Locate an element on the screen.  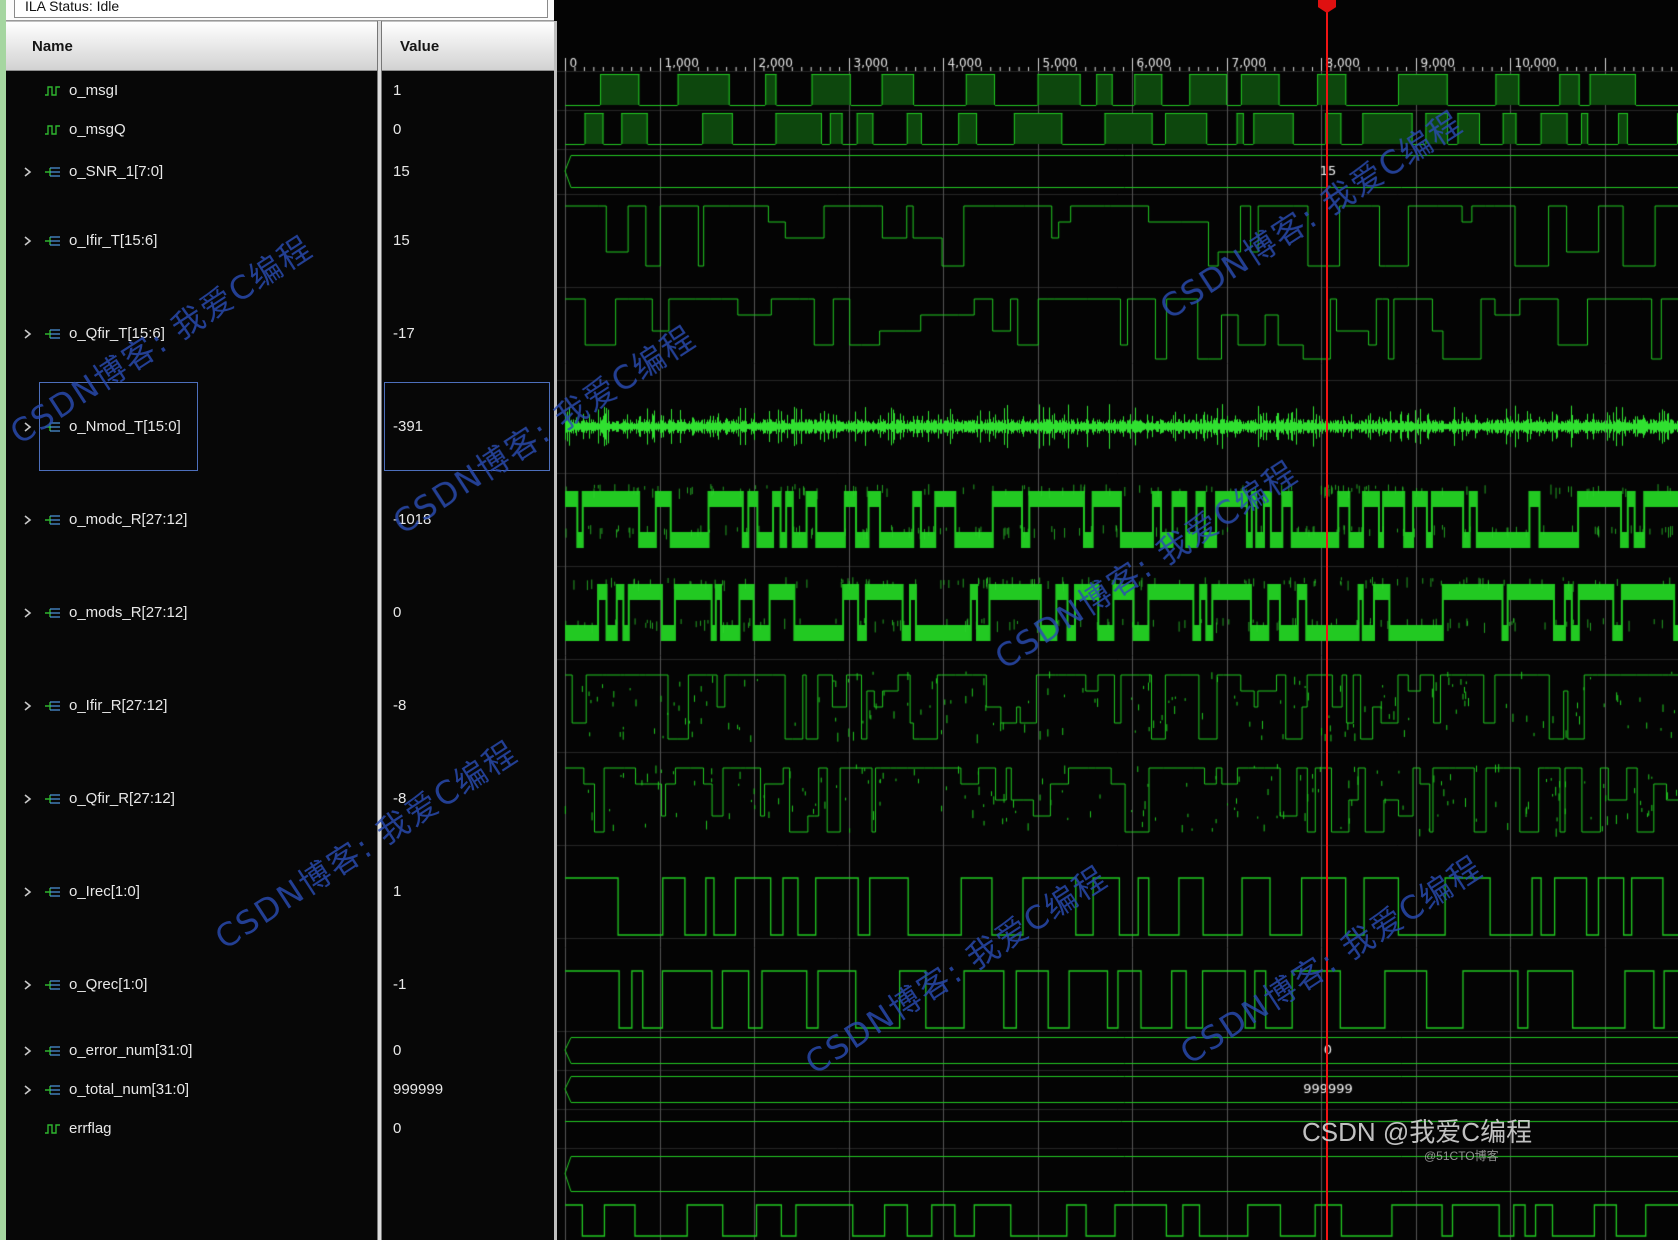
signal-row-o_Qfir_R[27:12]: o_Qfir_R[27:12] is located at coordinates (191, 798).